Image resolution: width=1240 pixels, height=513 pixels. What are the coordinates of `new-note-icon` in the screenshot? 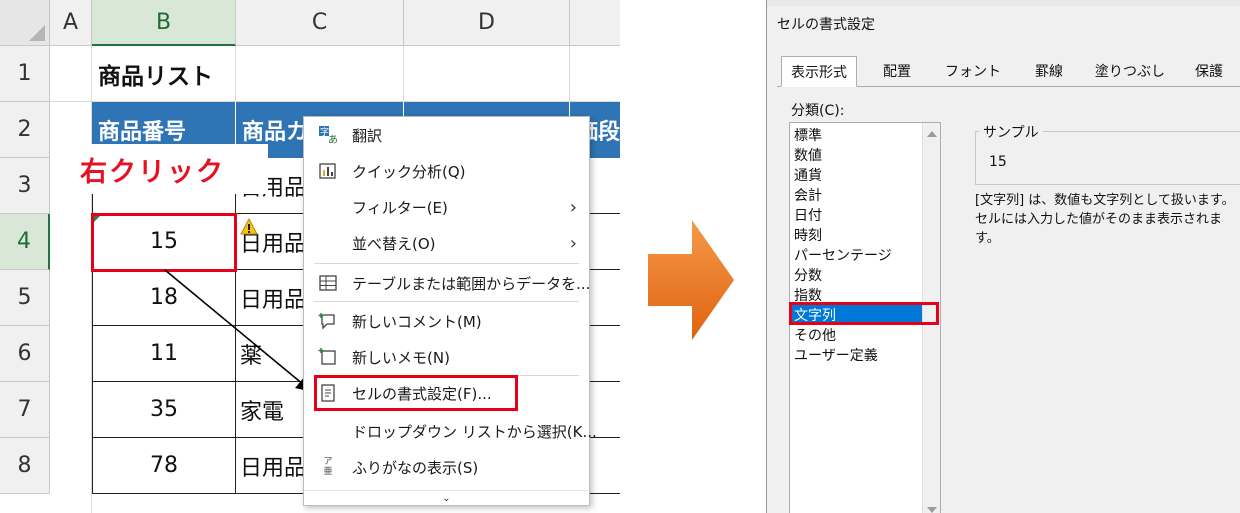 It's located at (328, 357).